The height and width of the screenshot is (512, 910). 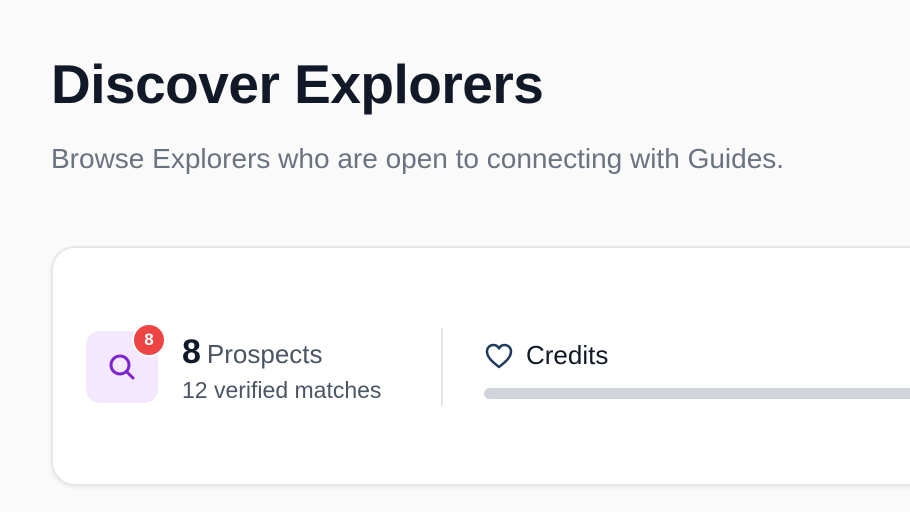 I want to click on prospects-label: Prospects, so click(x=264, y=354).